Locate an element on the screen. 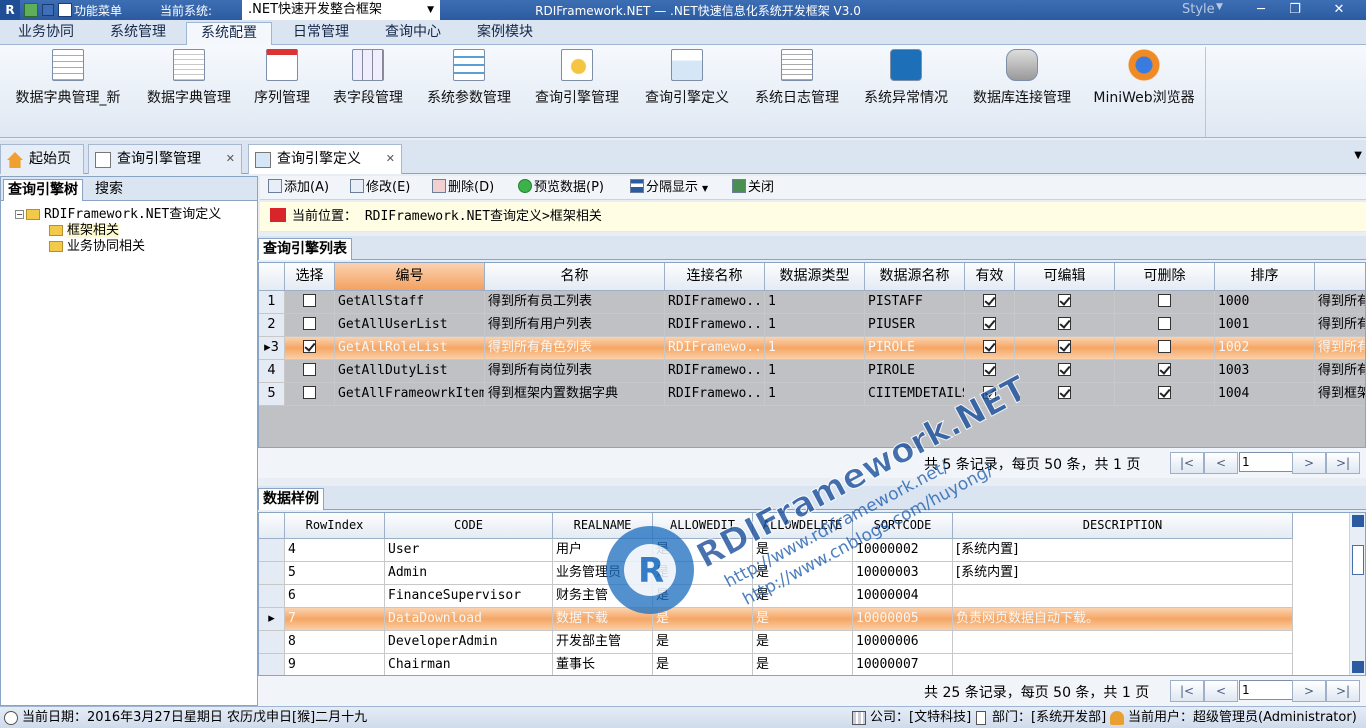 This screenshot has height=728, width=1366. col-header-conn: 连接名称 is located at coordinates (715, 277).